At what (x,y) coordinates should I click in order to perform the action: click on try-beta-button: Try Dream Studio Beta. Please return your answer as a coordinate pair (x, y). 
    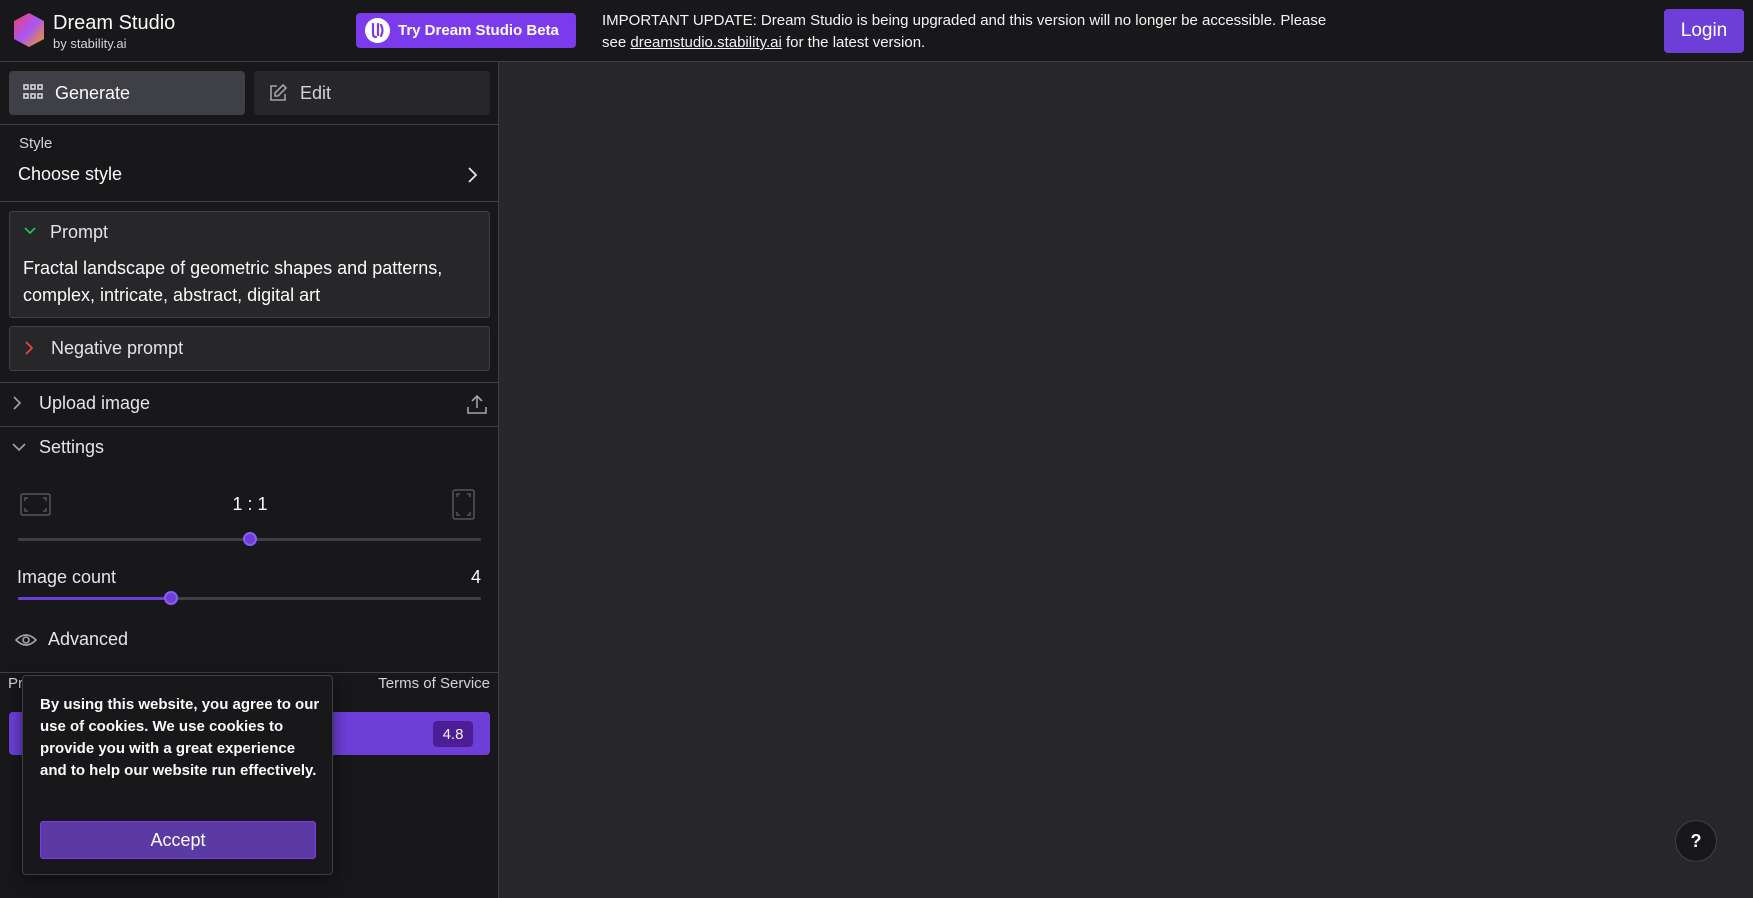
    Looking at the image, I should click on (466, 30).